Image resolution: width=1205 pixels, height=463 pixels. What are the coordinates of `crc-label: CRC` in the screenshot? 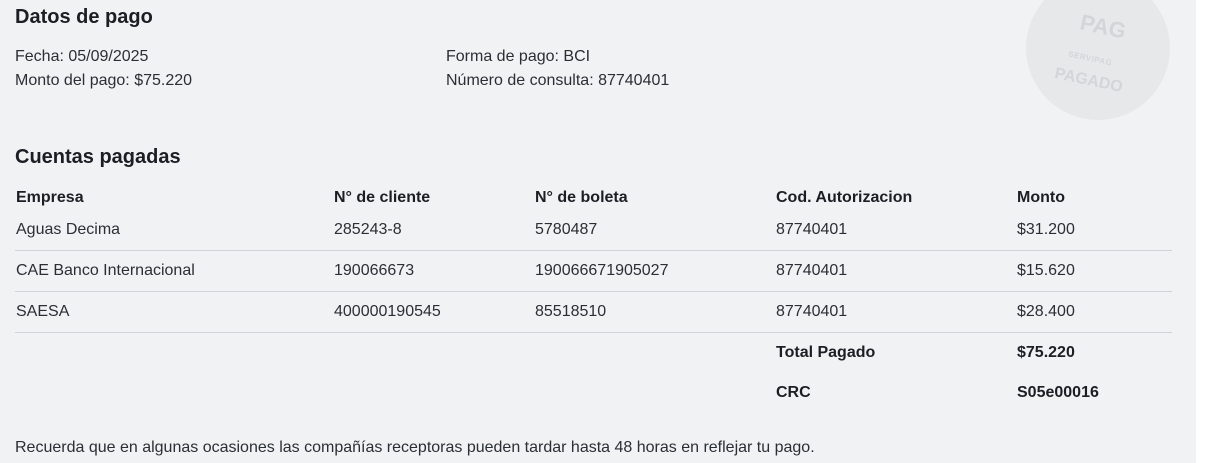 It's located at (793, 392).